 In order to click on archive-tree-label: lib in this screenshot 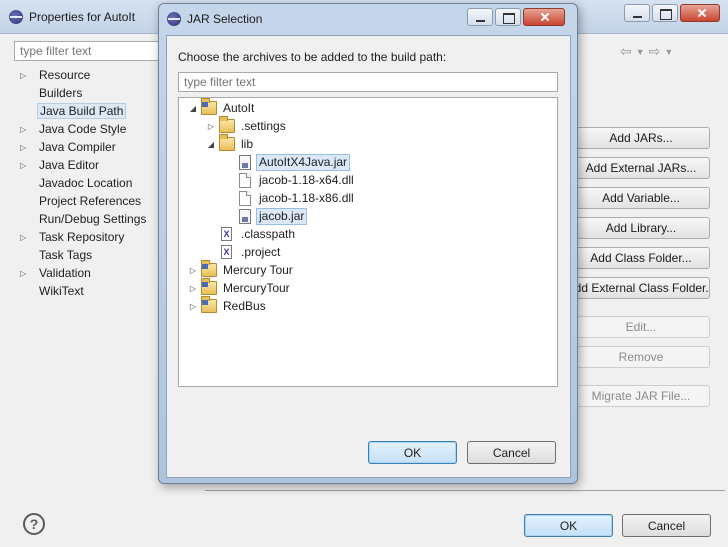, I will do `click(247, 143)`.